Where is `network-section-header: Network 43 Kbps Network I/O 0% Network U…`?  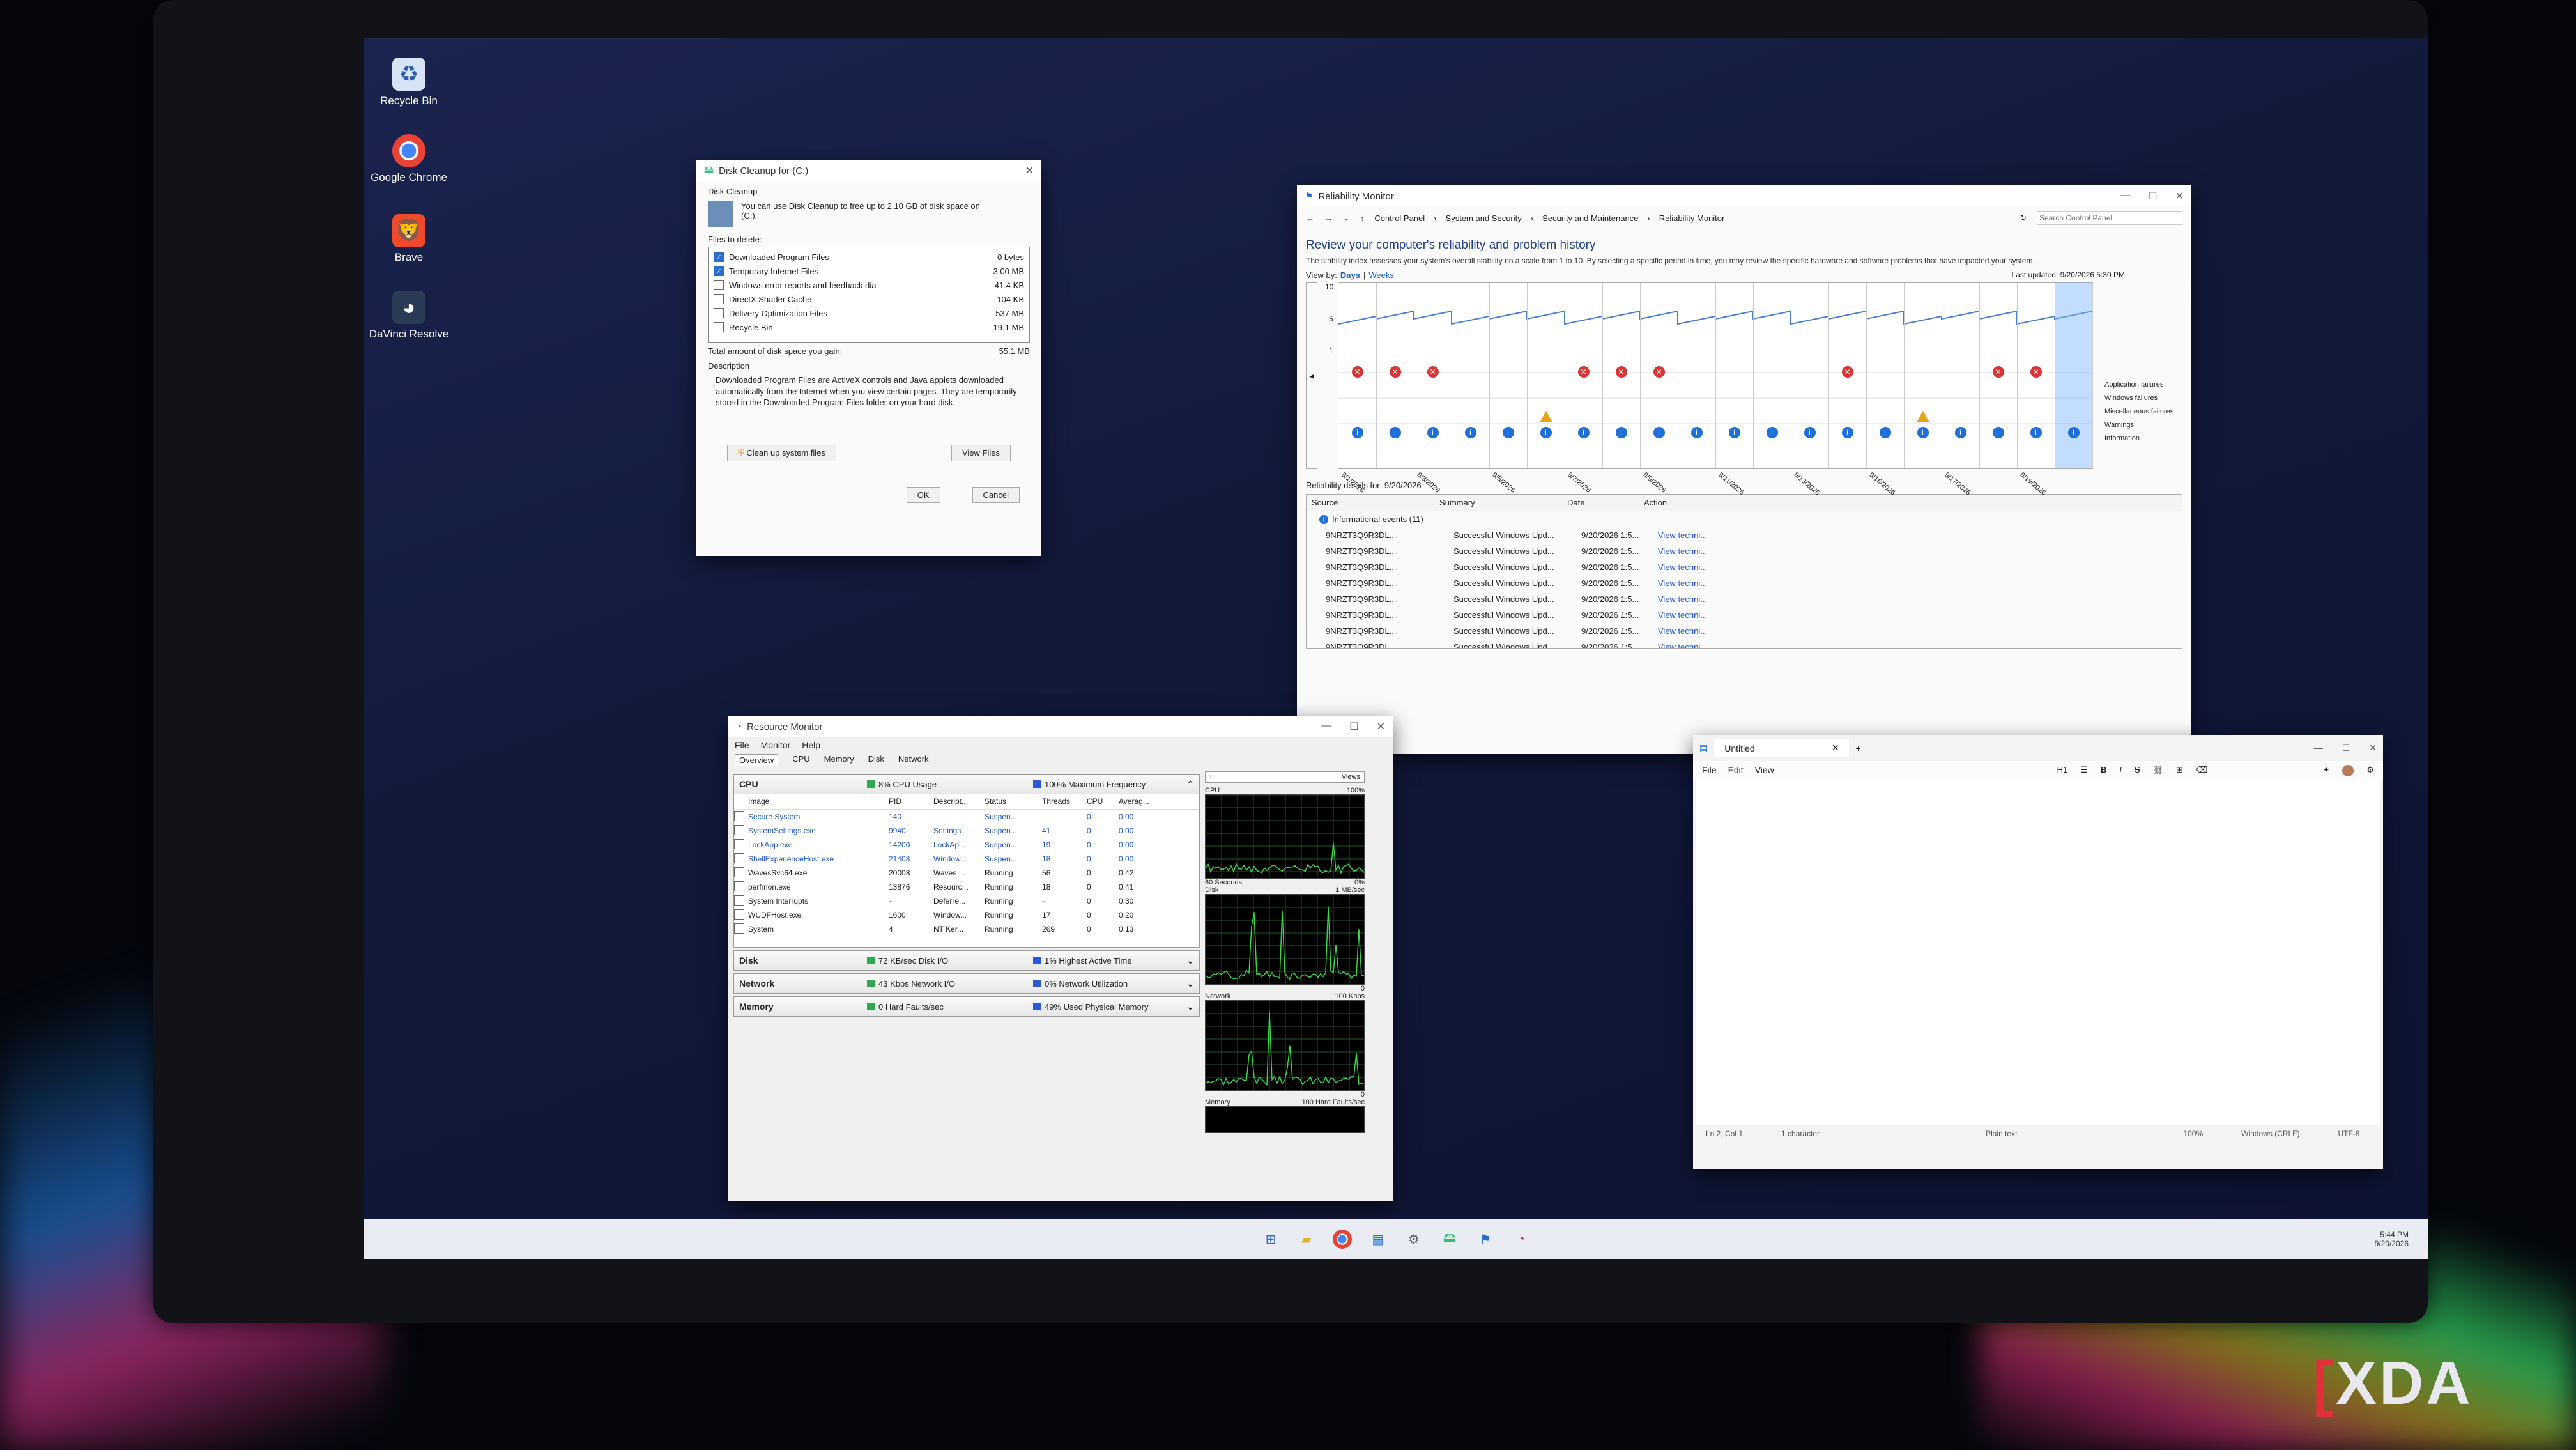 network-section-header: Network 43 Kbps Network I/O 0% Network U… is located at coordinates (966, 983).